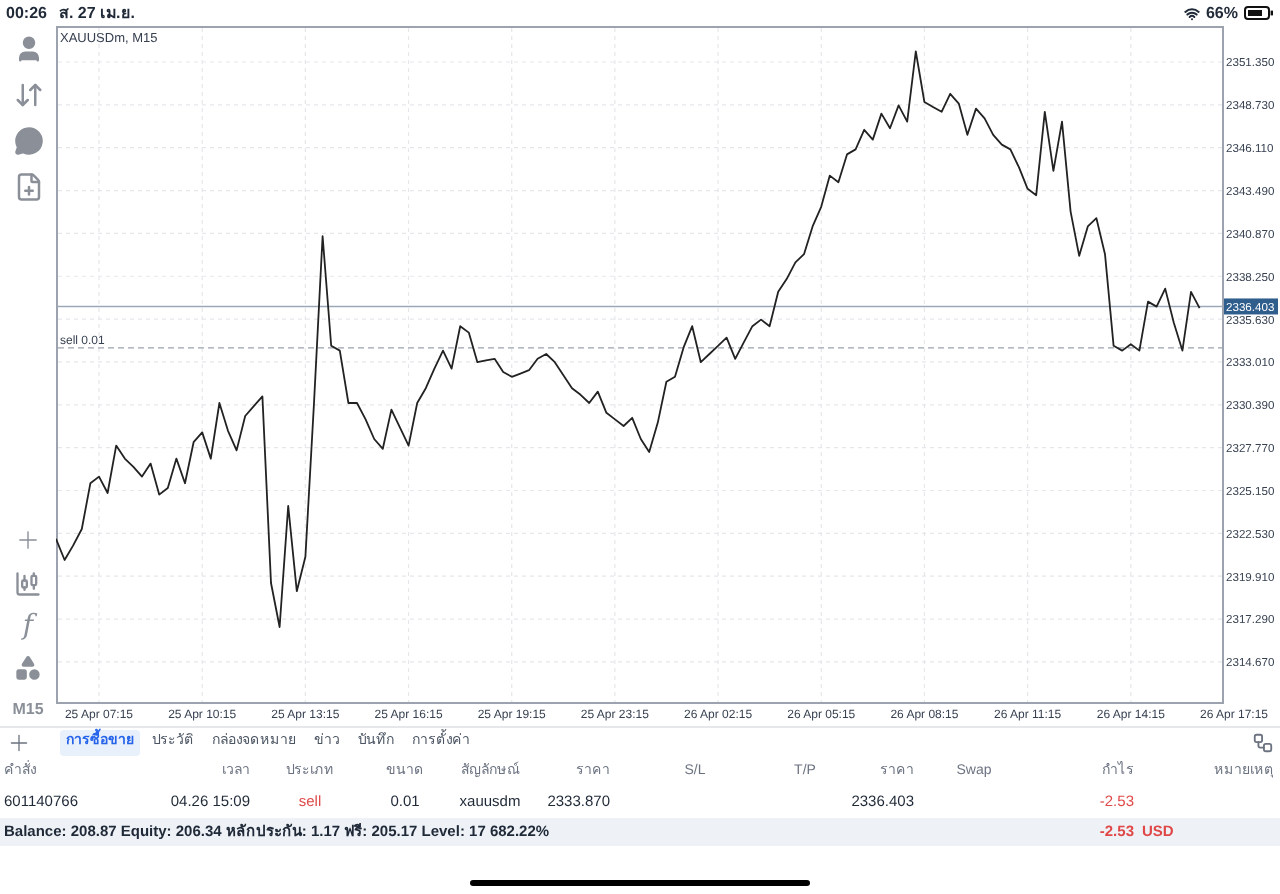  Describe the element at coordinates (28, 584) in the screenshot. I see `candlestick-icon` at that location.